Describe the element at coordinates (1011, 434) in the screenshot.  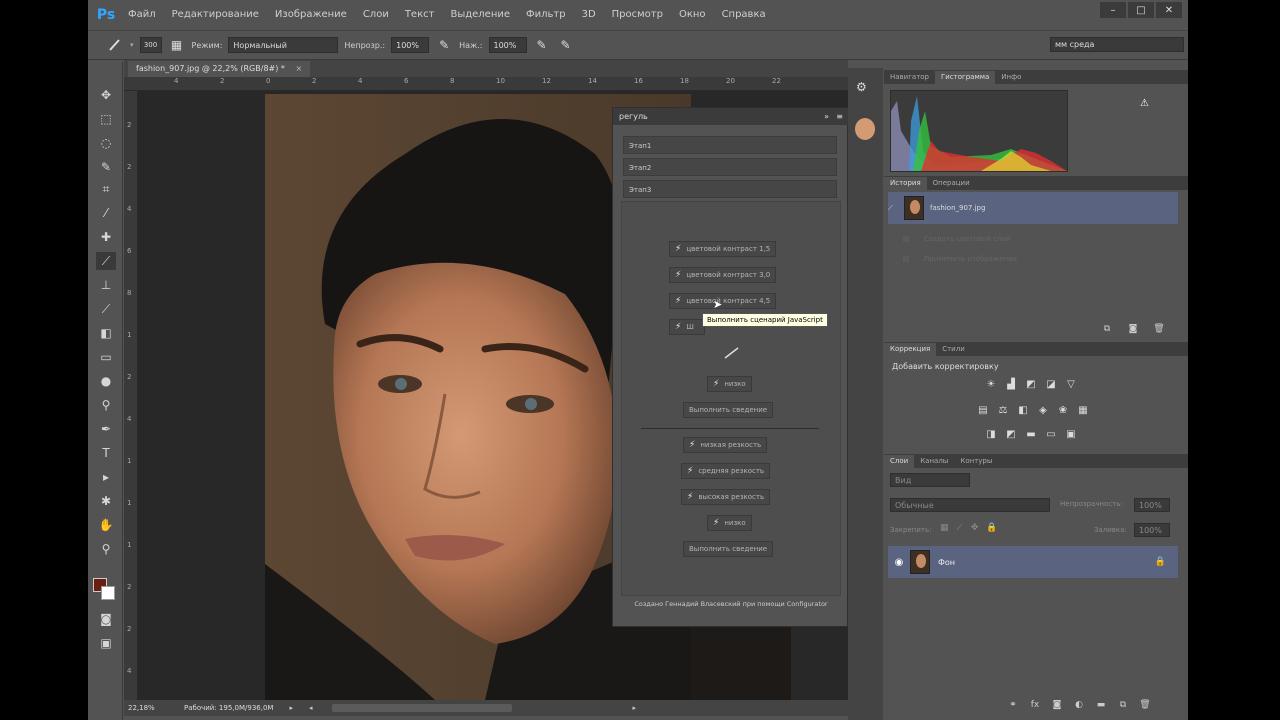
I see `posterize-icon: ◩` at that location.